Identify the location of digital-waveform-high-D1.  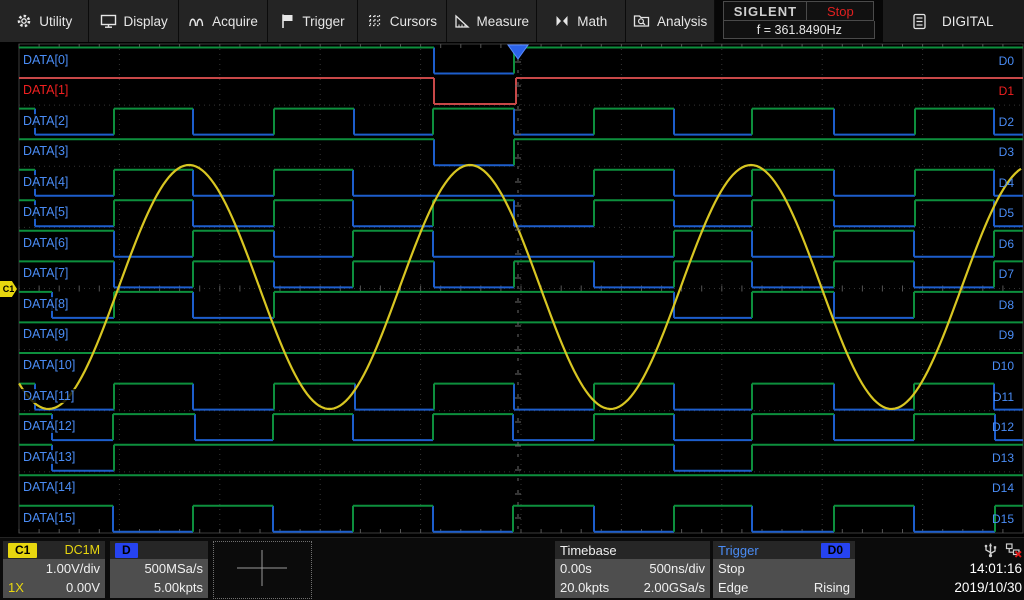
(521, 90).